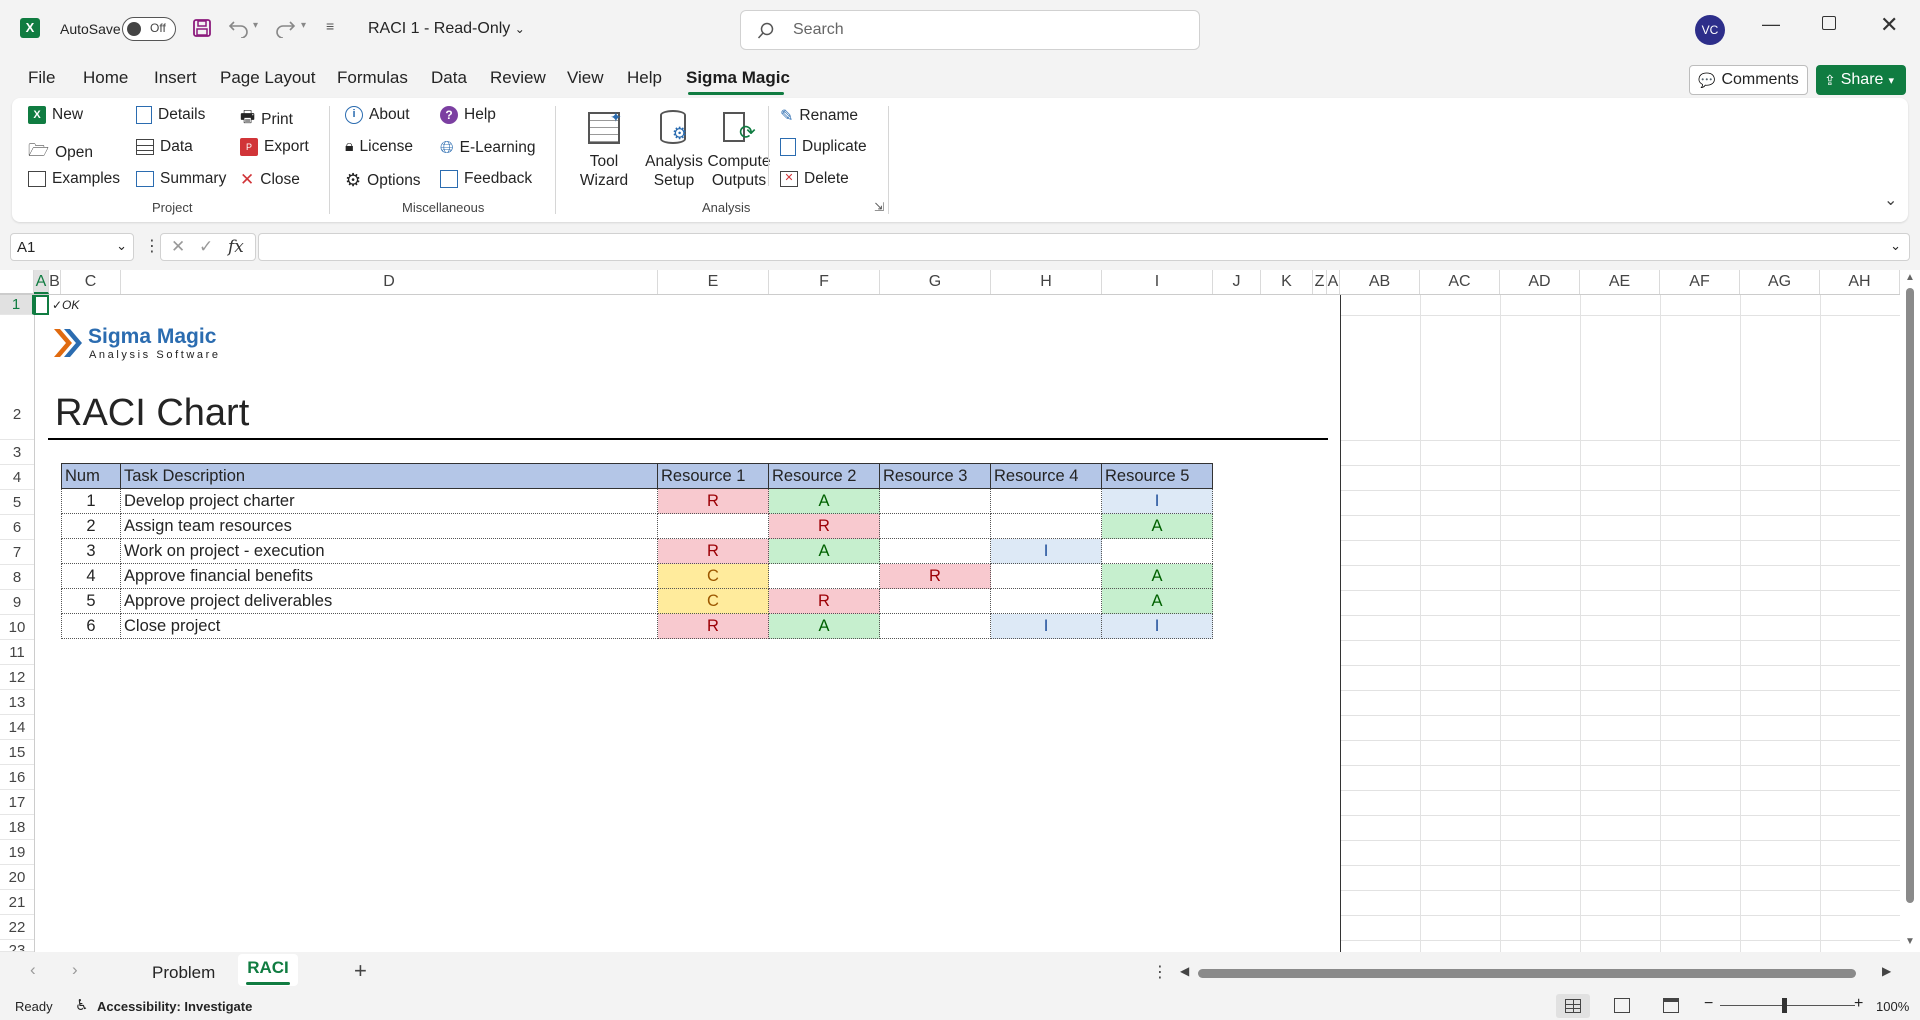 The image size is (1920, 1020). I want to click on cell-task: Assign team resources, so click(389, 526).